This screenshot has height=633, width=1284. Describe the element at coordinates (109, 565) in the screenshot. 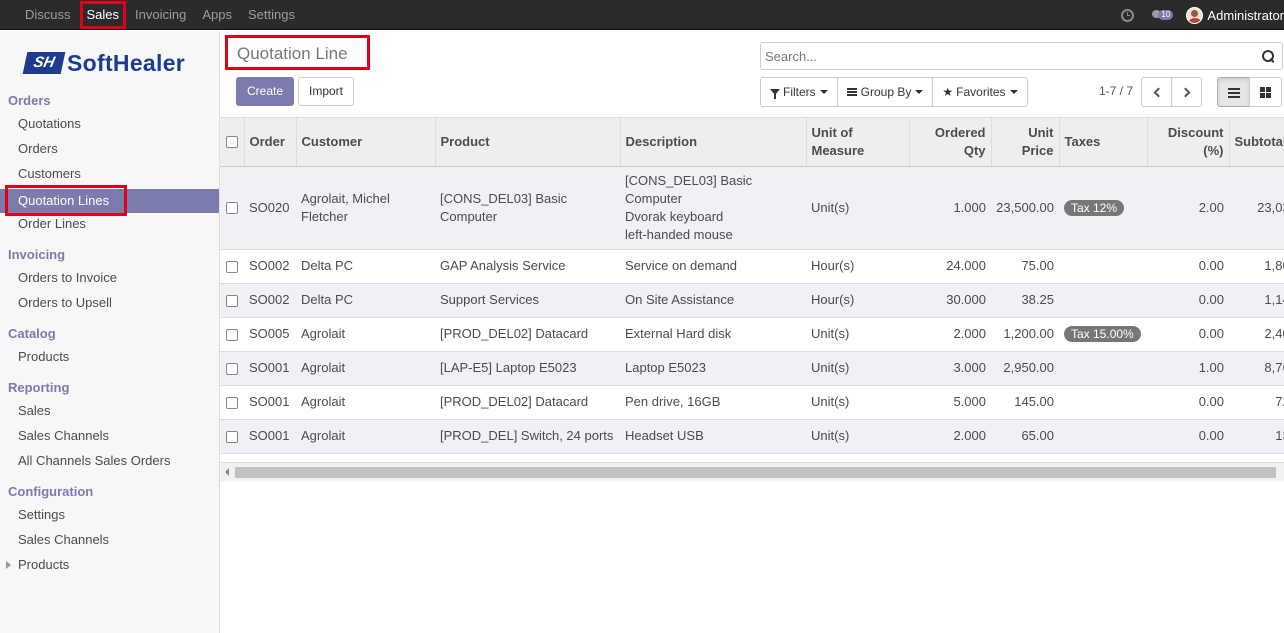

I see `sidebar-item-config-products: Products` at that location.